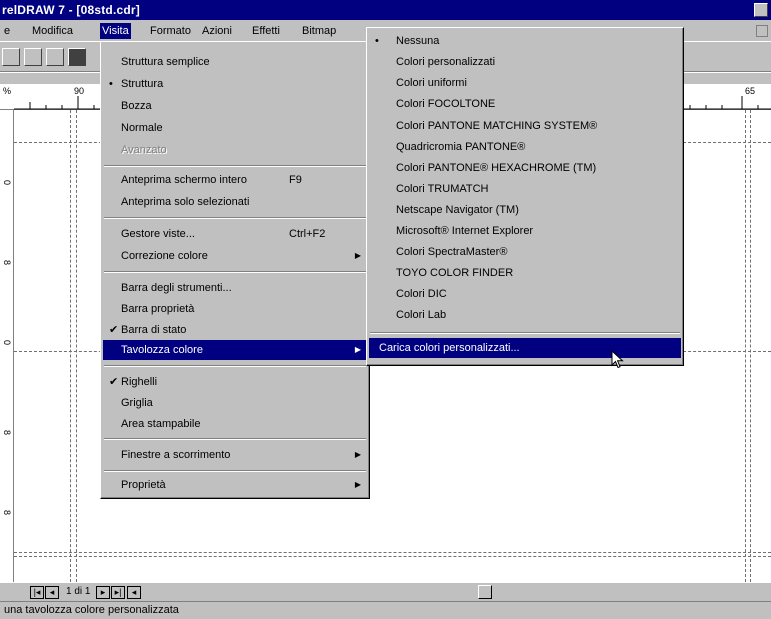 This screenshot has width=771, height=619. I want to click on palette-item-focoltone: Colori FOCOLTONE, so click(525, 104).